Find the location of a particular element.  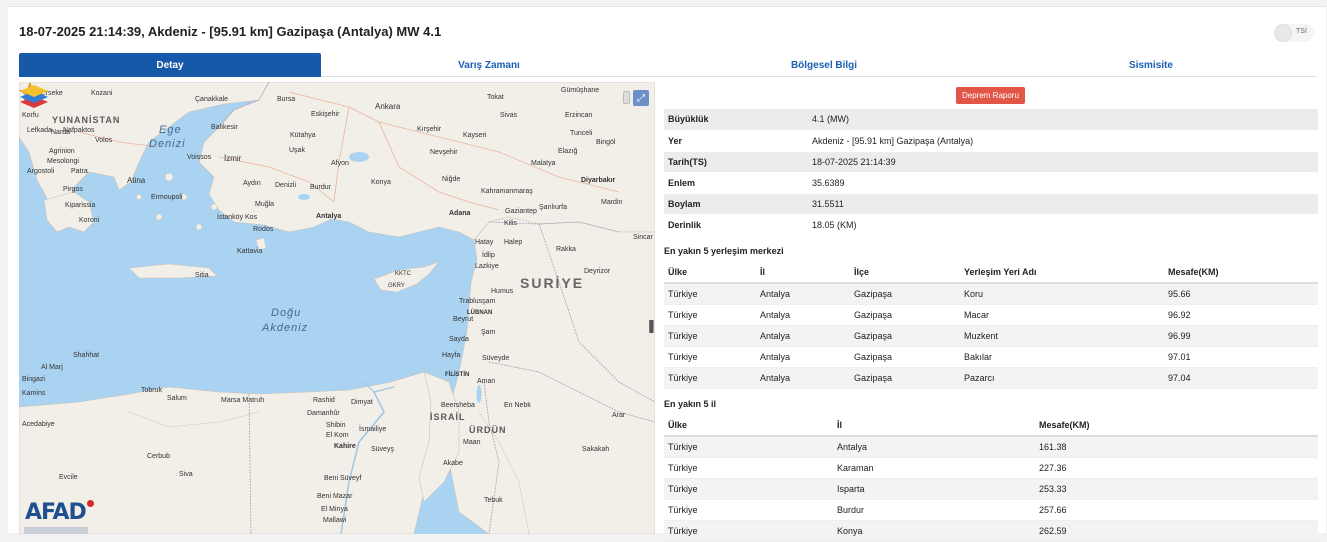

map-label: Marsa Matruh is located at coordinates (243, 400).